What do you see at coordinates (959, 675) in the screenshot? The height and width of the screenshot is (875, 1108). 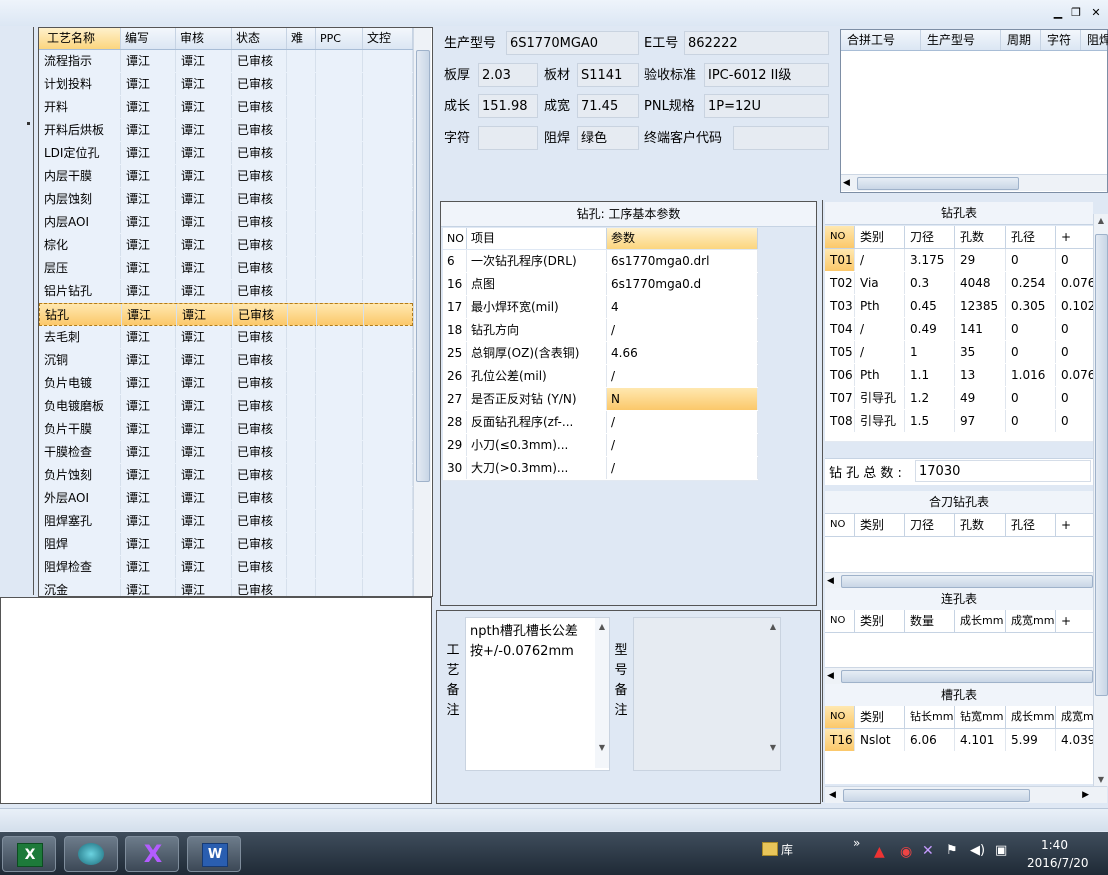 I see `chain-table-hscroll: ◀` at bounding box center [959, 675].